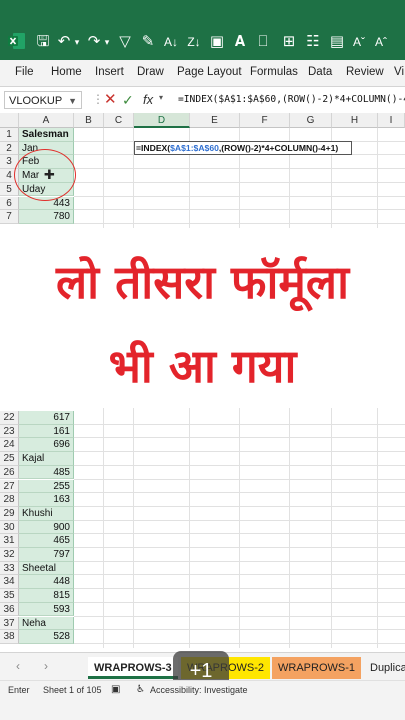 This screenshot has height=720, width=405. Describe the element at coordinates (265, 120) in the screenshot. I see `column-header-f: F` at that location.